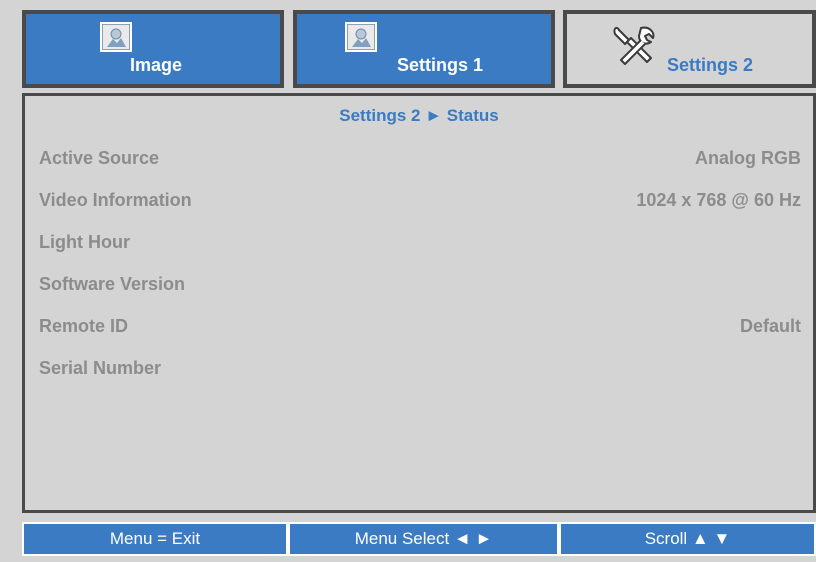 This screenshot has width=816, height=562. Describe the element at coordinates (420, 328) in the screenshot. I see `status-row-remote-id: Remote ID Default` at that location.